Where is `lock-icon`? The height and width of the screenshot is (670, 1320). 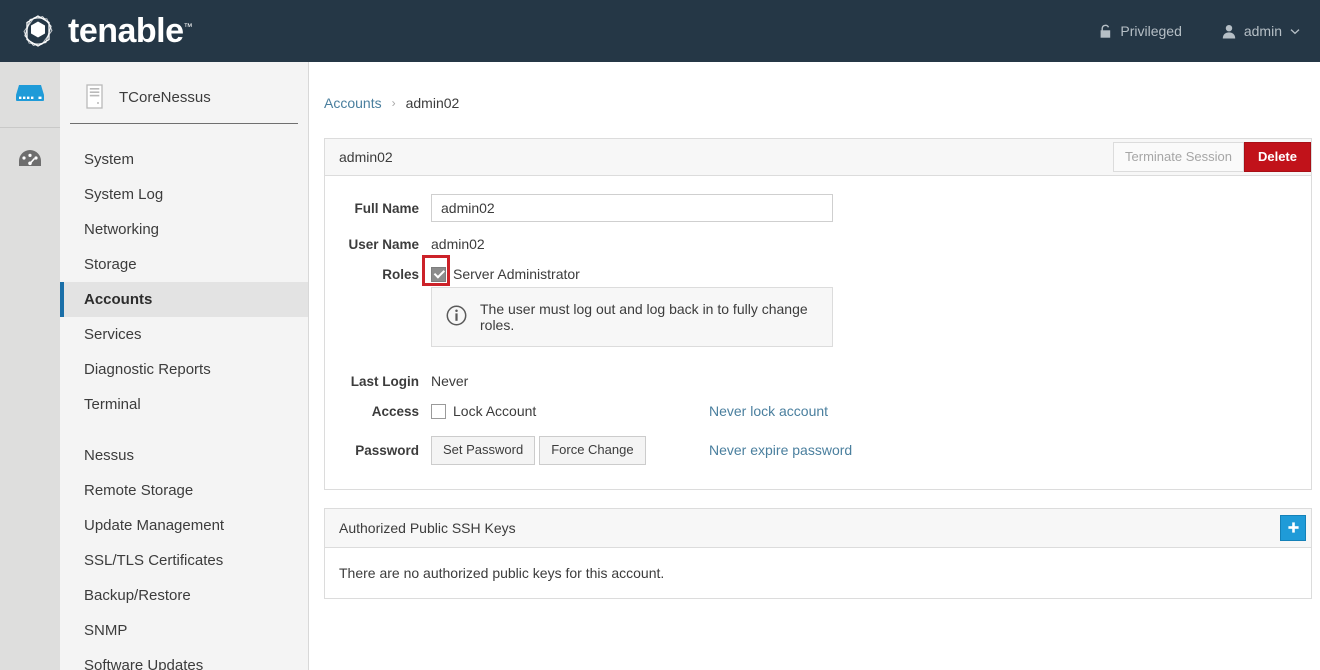
lock-icon is located at coordinates (1105, 31).